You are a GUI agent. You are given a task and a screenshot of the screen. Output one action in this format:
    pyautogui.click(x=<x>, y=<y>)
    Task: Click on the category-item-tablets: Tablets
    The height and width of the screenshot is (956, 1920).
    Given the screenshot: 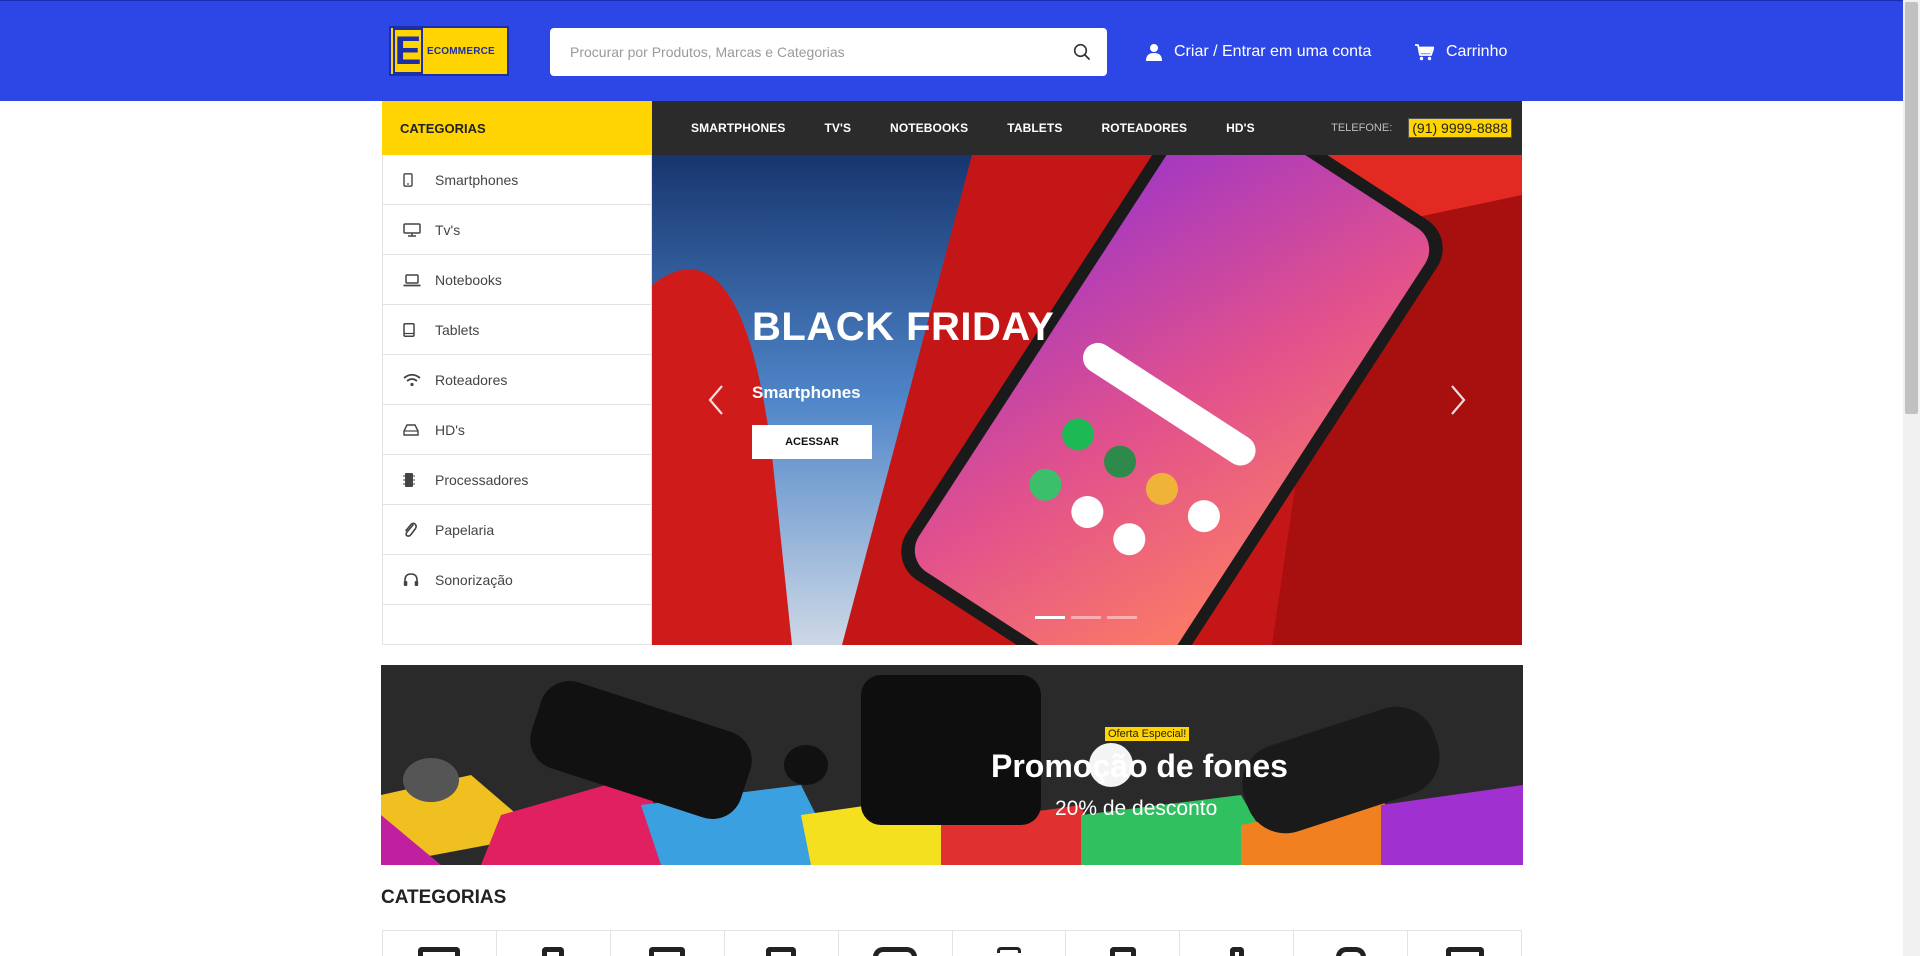 What is the action you would take?
    pyautogui.click(x=517, y=330)
    